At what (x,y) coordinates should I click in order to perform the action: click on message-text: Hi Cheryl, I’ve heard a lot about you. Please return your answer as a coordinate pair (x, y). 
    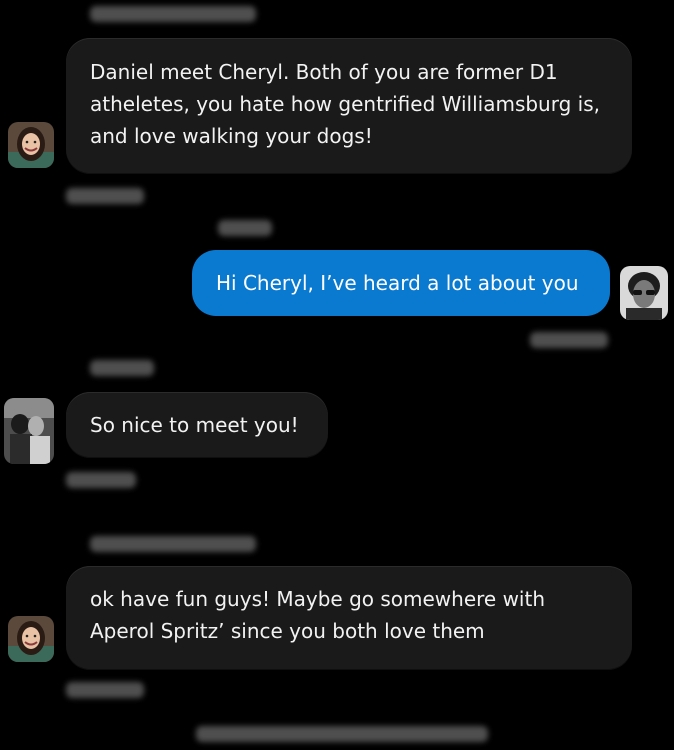
    Looking at the image, I should click on (397, 283).